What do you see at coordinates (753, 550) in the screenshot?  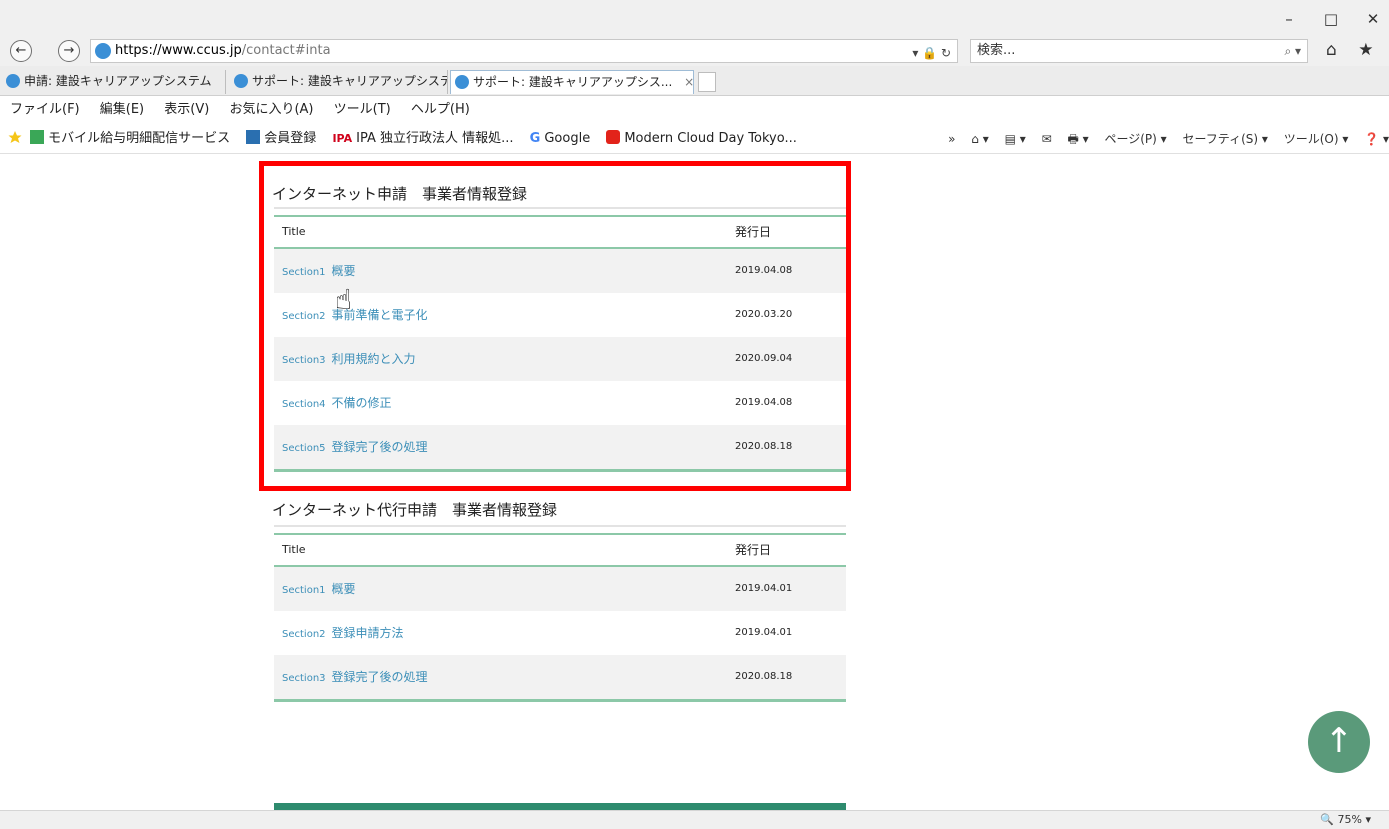 I see `header-date: 発行日` at bounding box center [753, 550].